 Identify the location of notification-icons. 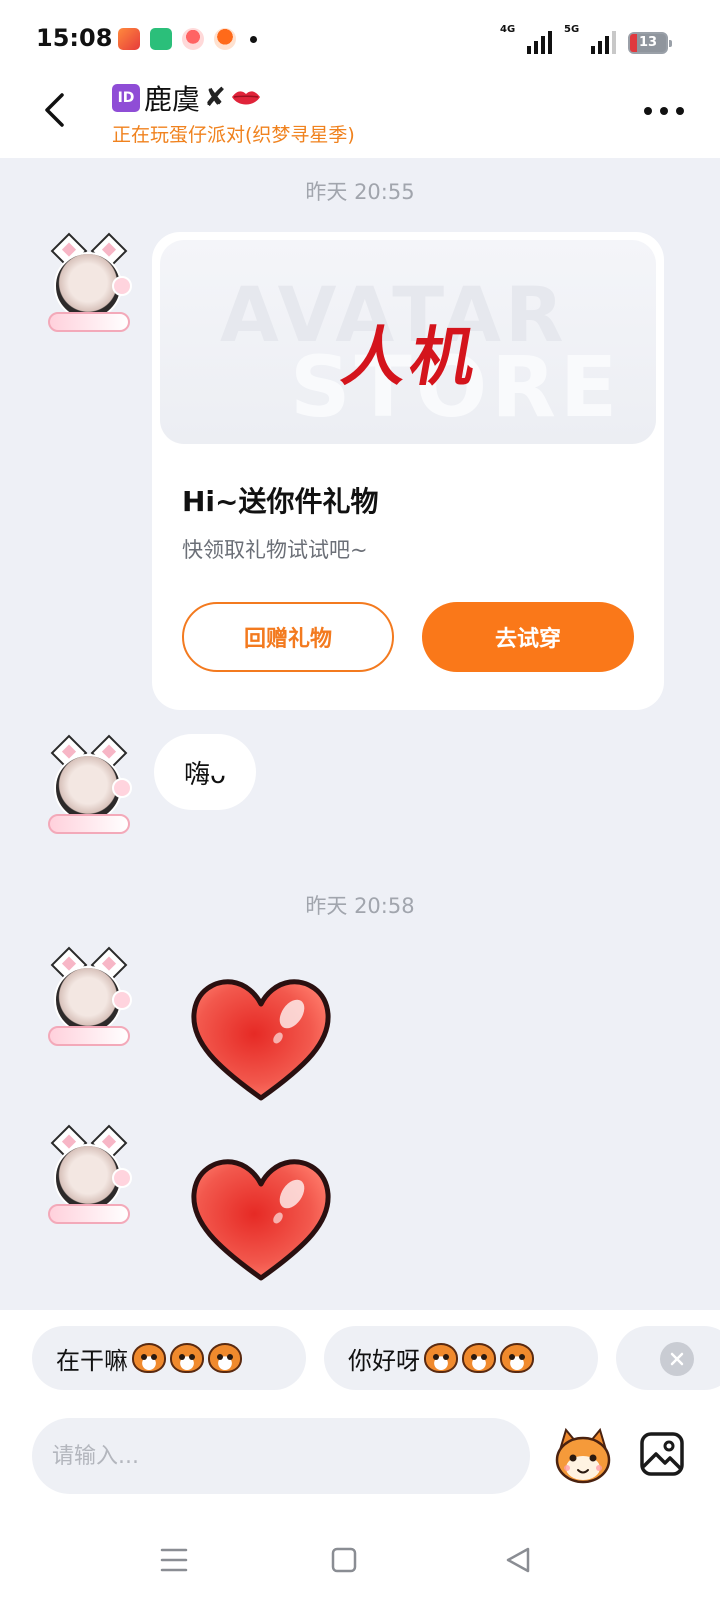
(187, 39).